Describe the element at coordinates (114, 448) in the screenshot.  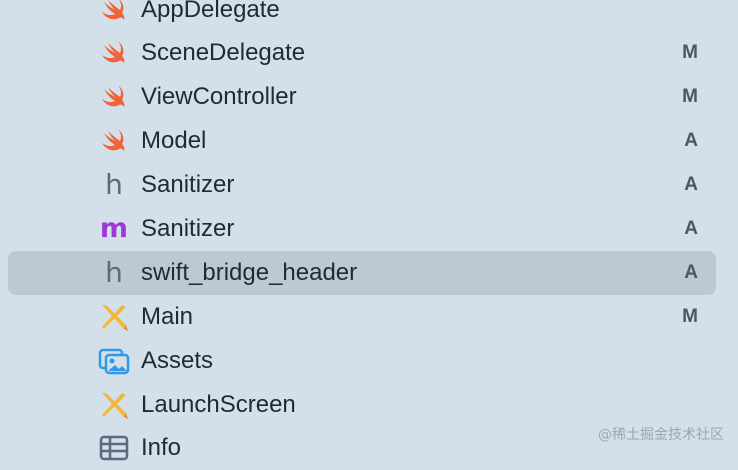
I see `plist-file-icon` at that location.